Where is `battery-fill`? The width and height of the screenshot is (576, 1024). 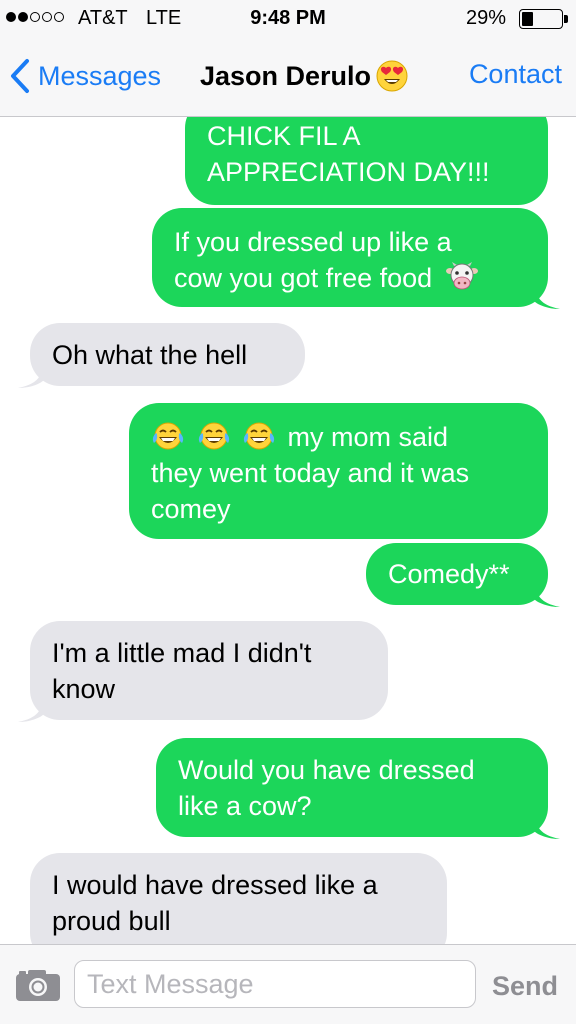 battery-fill is located at coordinates (527, 19).